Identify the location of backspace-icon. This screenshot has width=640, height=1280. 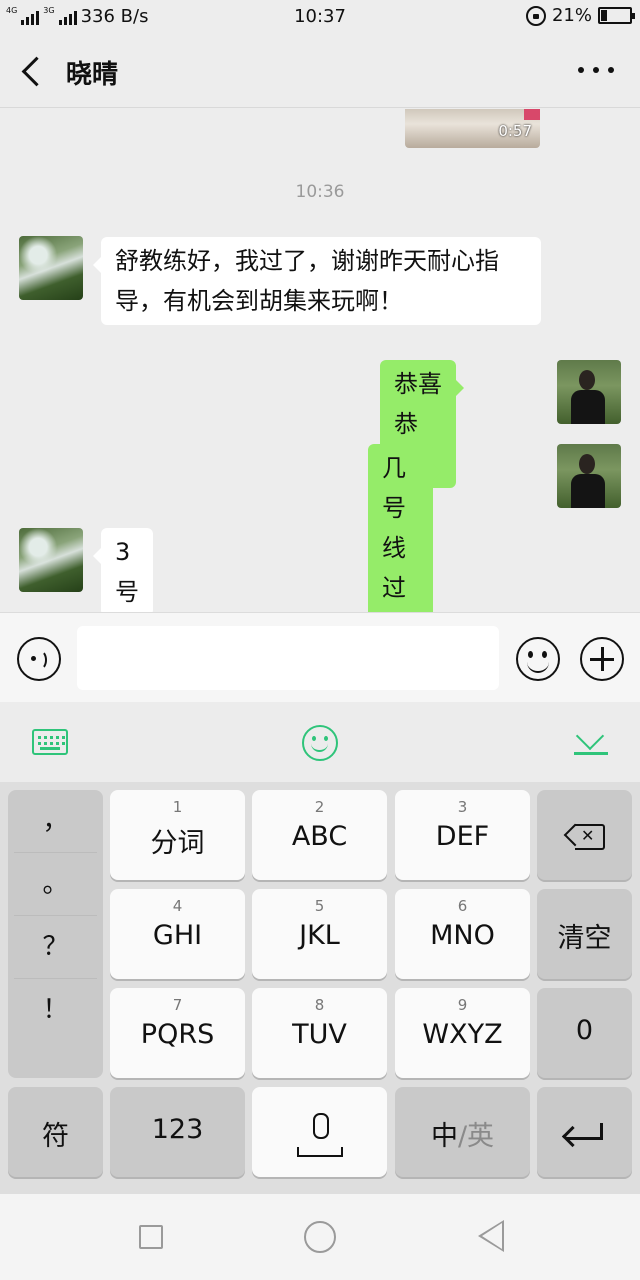
(584, 836).